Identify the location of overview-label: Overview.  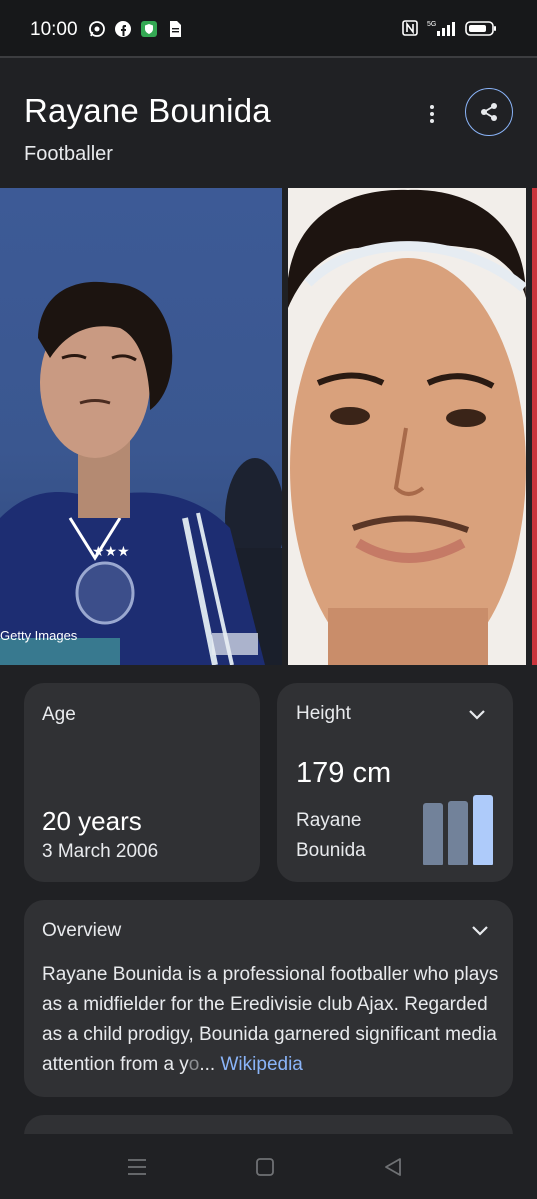
(82, 930).